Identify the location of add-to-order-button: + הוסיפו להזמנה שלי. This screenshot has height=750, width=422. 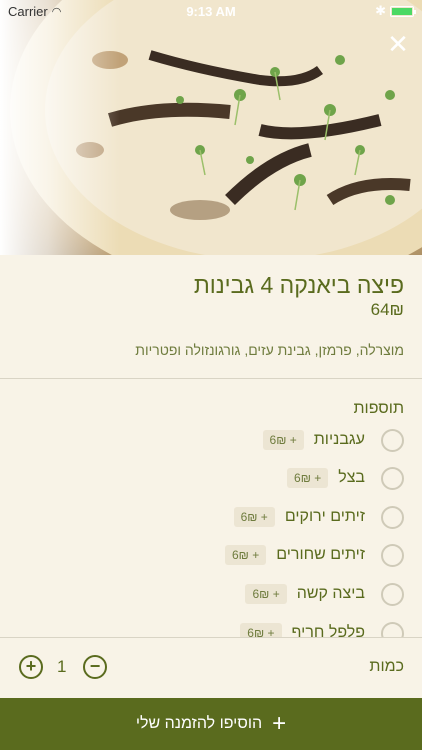
(211, 724).